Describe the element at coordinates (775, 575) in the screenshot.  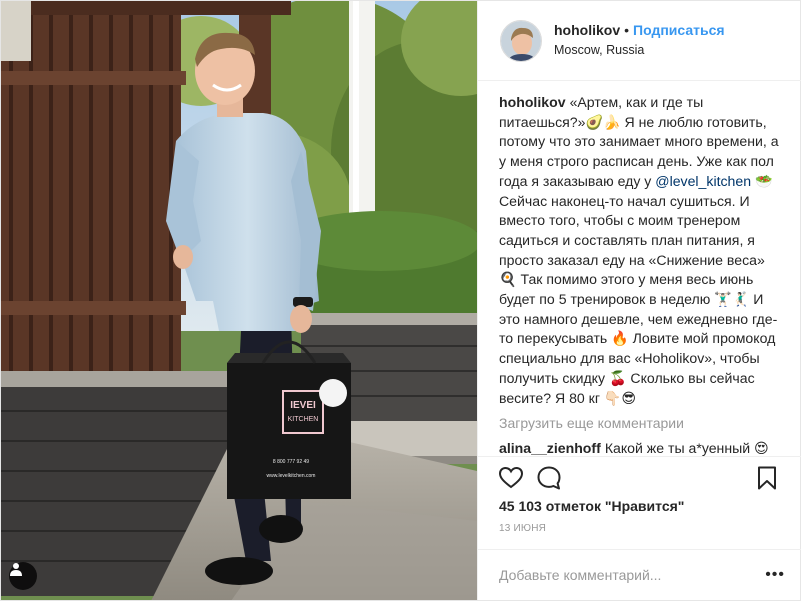
I see `more-options-button: •••` at that location.